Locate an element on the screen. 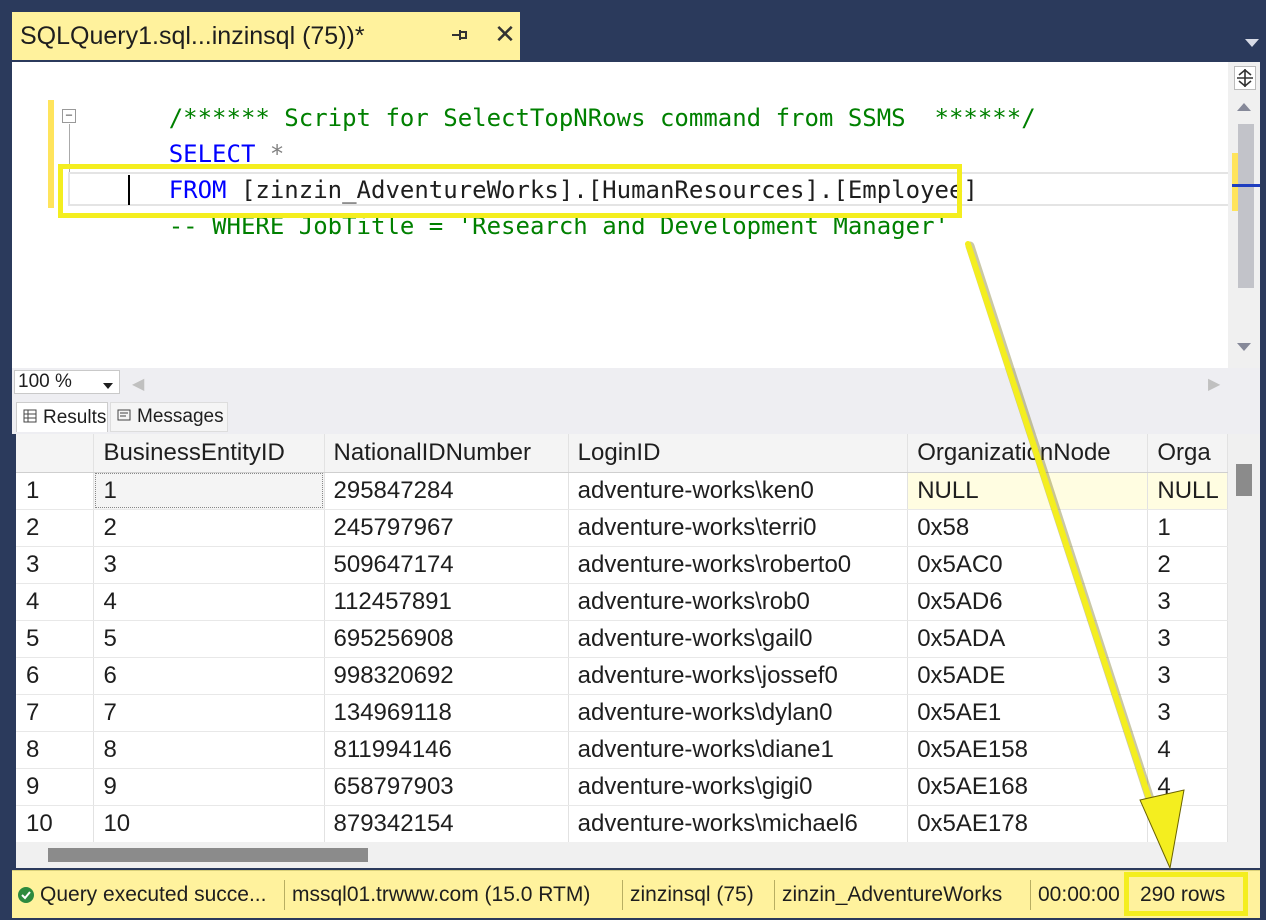 The width and height of the screenshot is (1266, 920). split-window-icon is located at coordinates (1245, 78).